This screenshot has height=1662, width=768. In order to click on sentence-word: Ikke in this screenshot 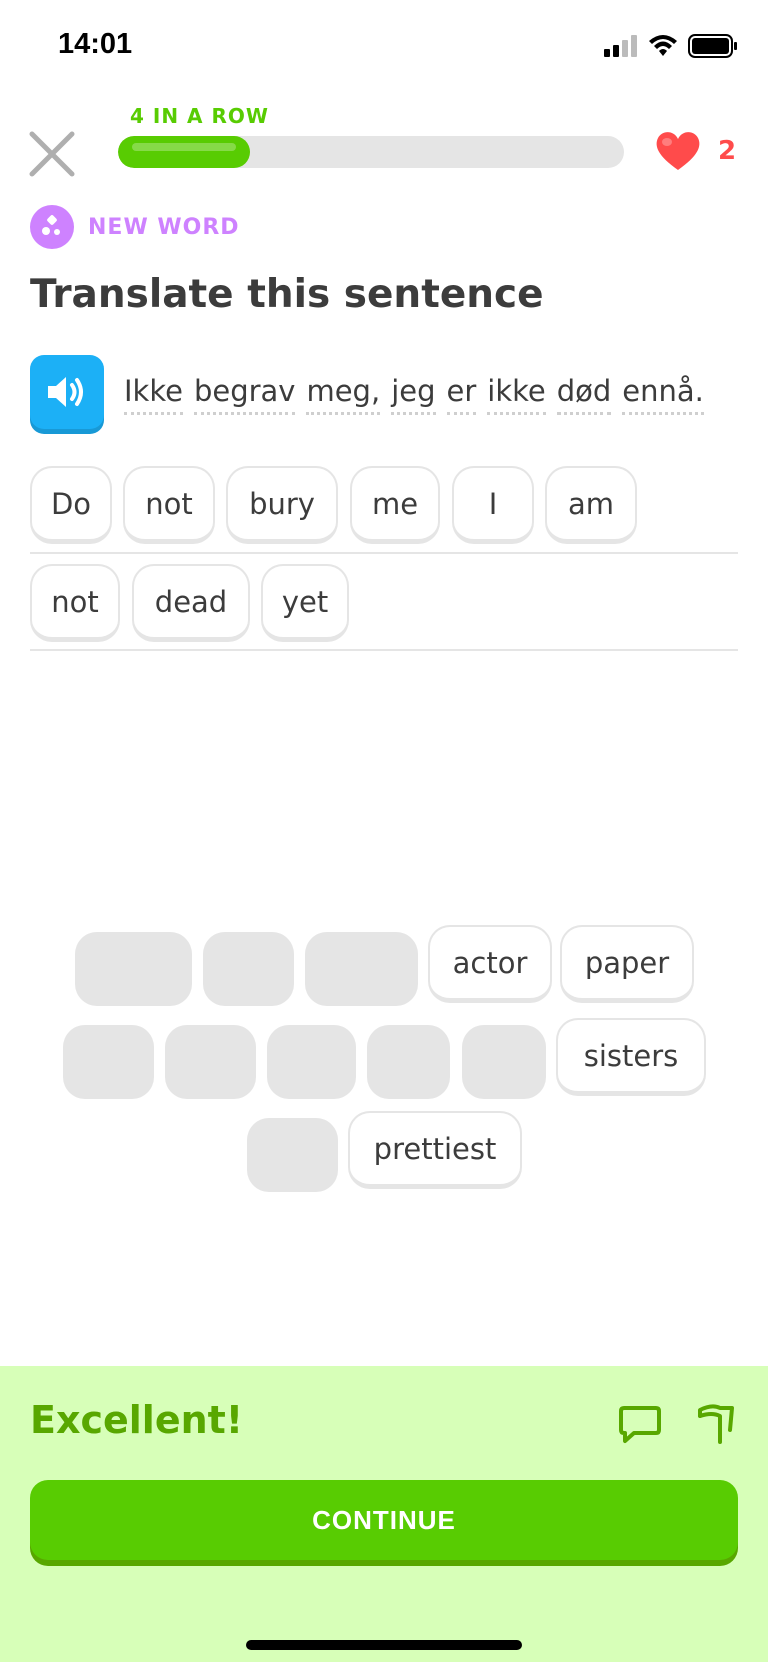, I will do `click(153, 394)`.